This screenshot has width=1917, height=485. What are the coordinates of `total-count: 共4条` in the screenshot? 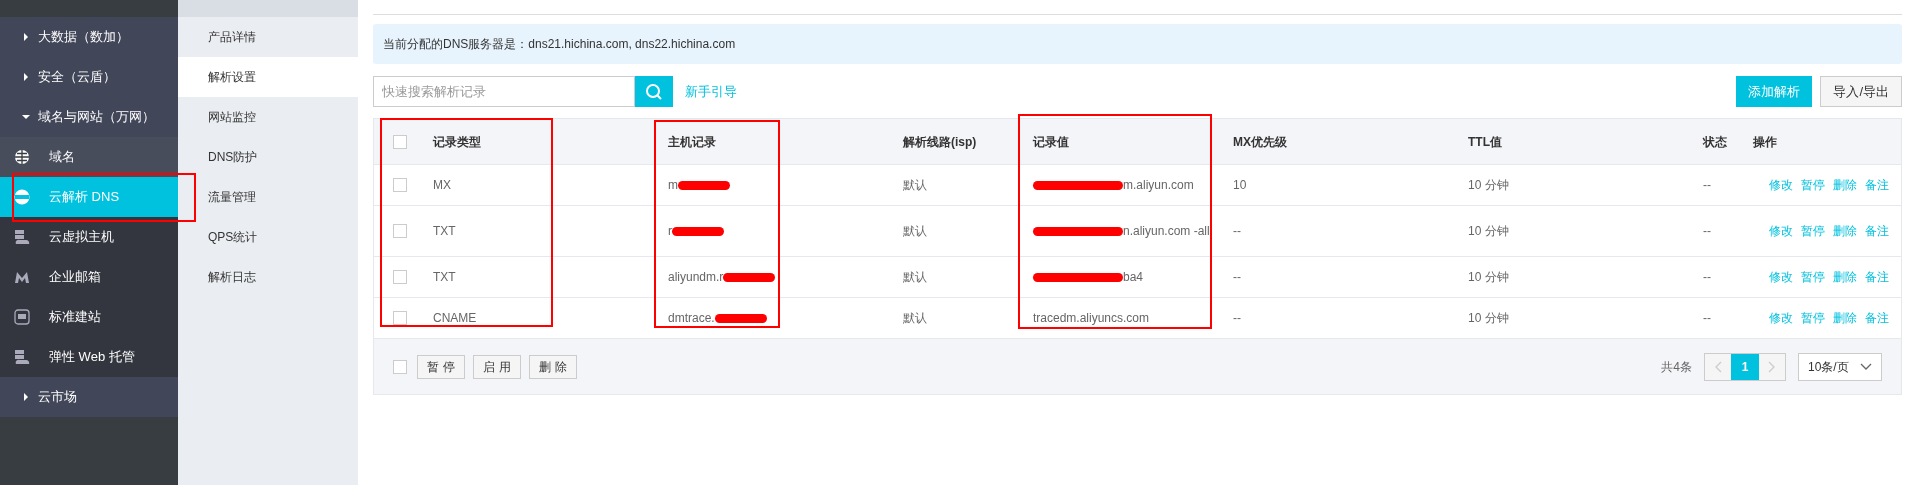 It's located at (1676, 367).